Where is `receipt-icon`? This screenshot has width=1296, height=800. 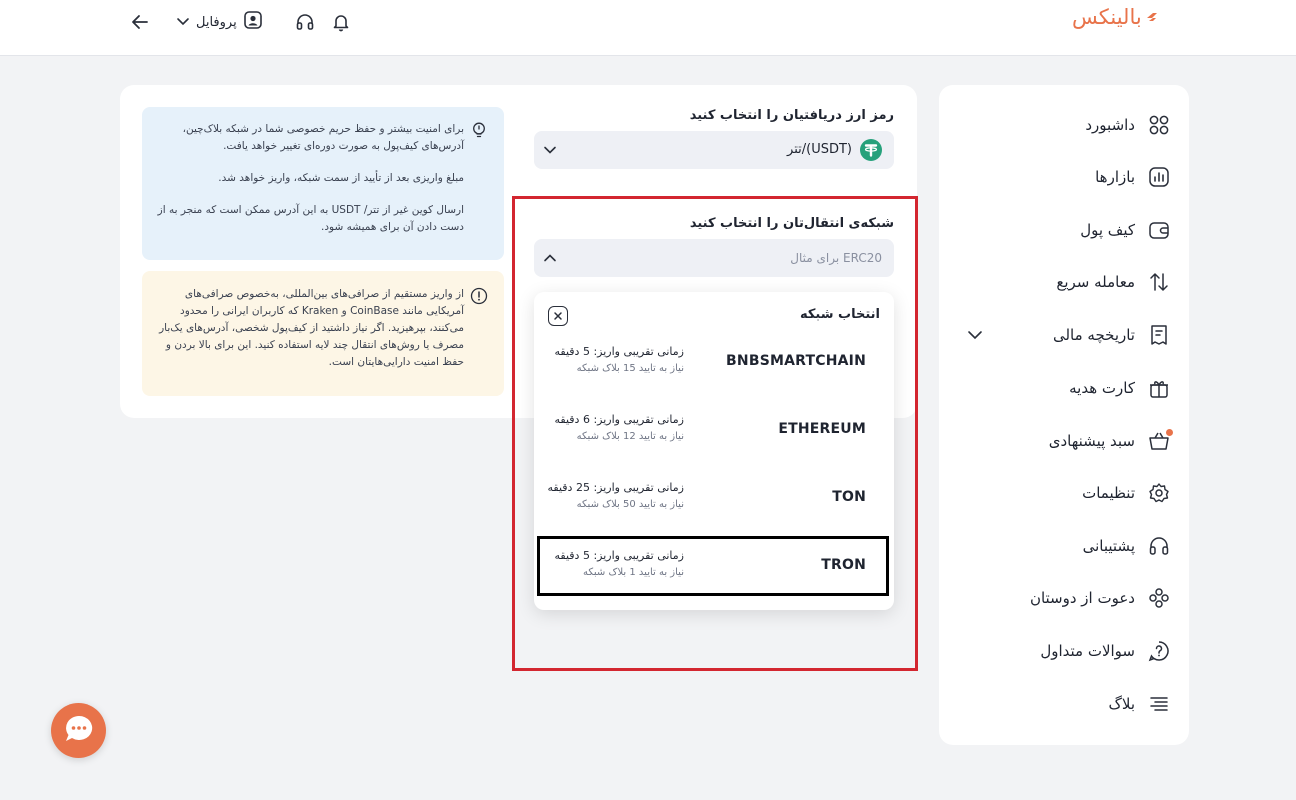
receipt-icon is located at coordinates (1159, 335).